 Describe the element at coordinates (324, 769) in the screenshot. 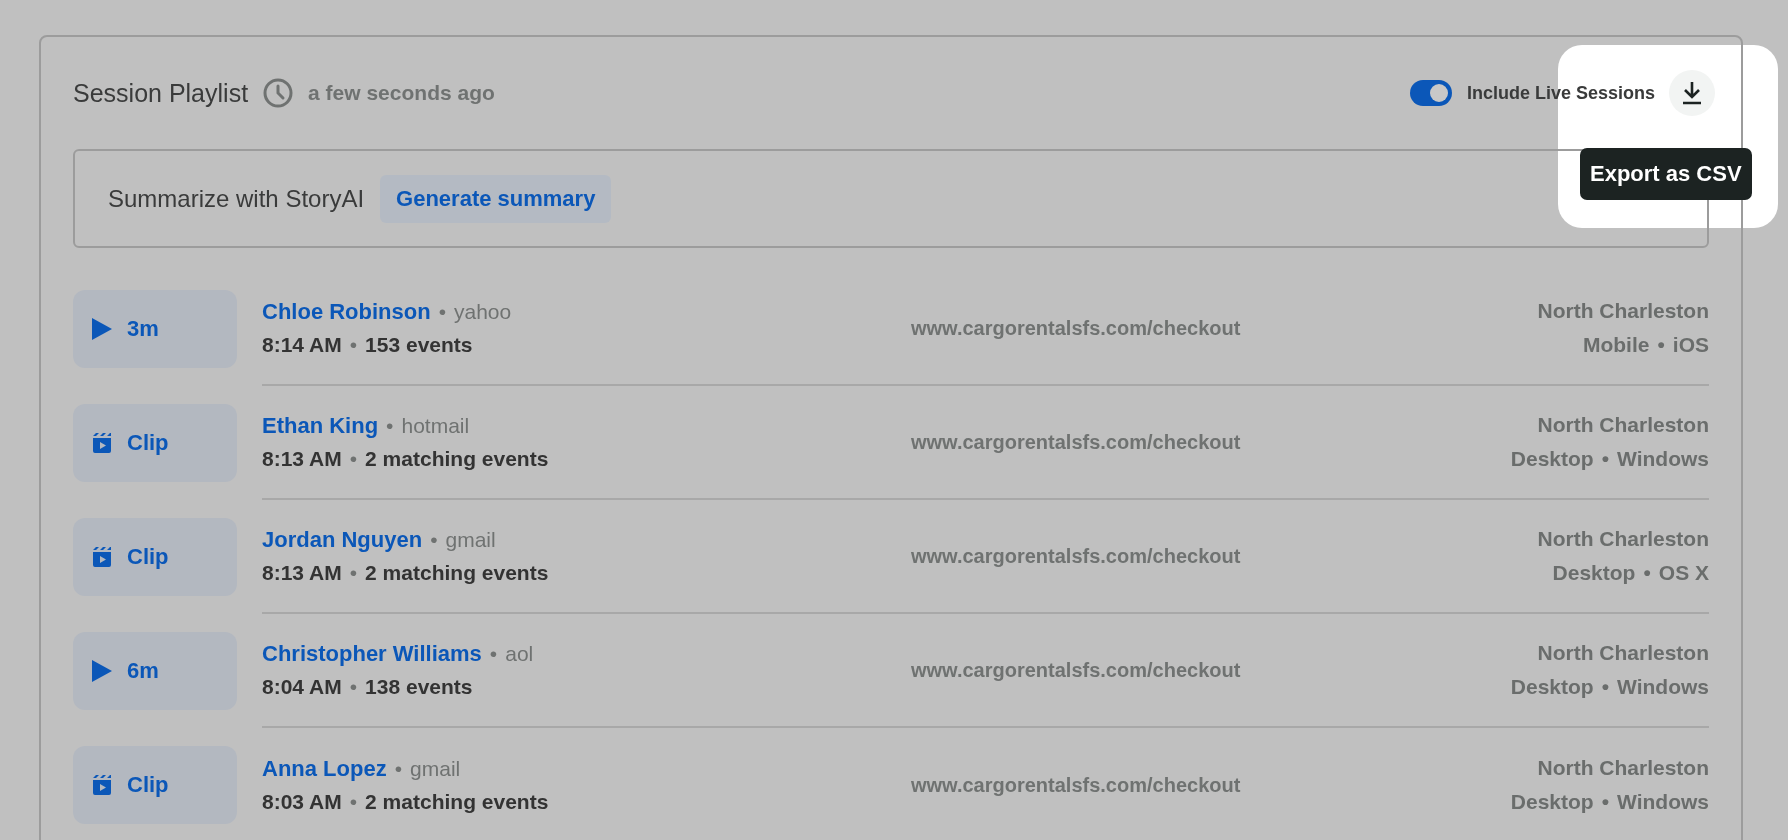

I see `user-name-link: Anna Lopez` at that location.